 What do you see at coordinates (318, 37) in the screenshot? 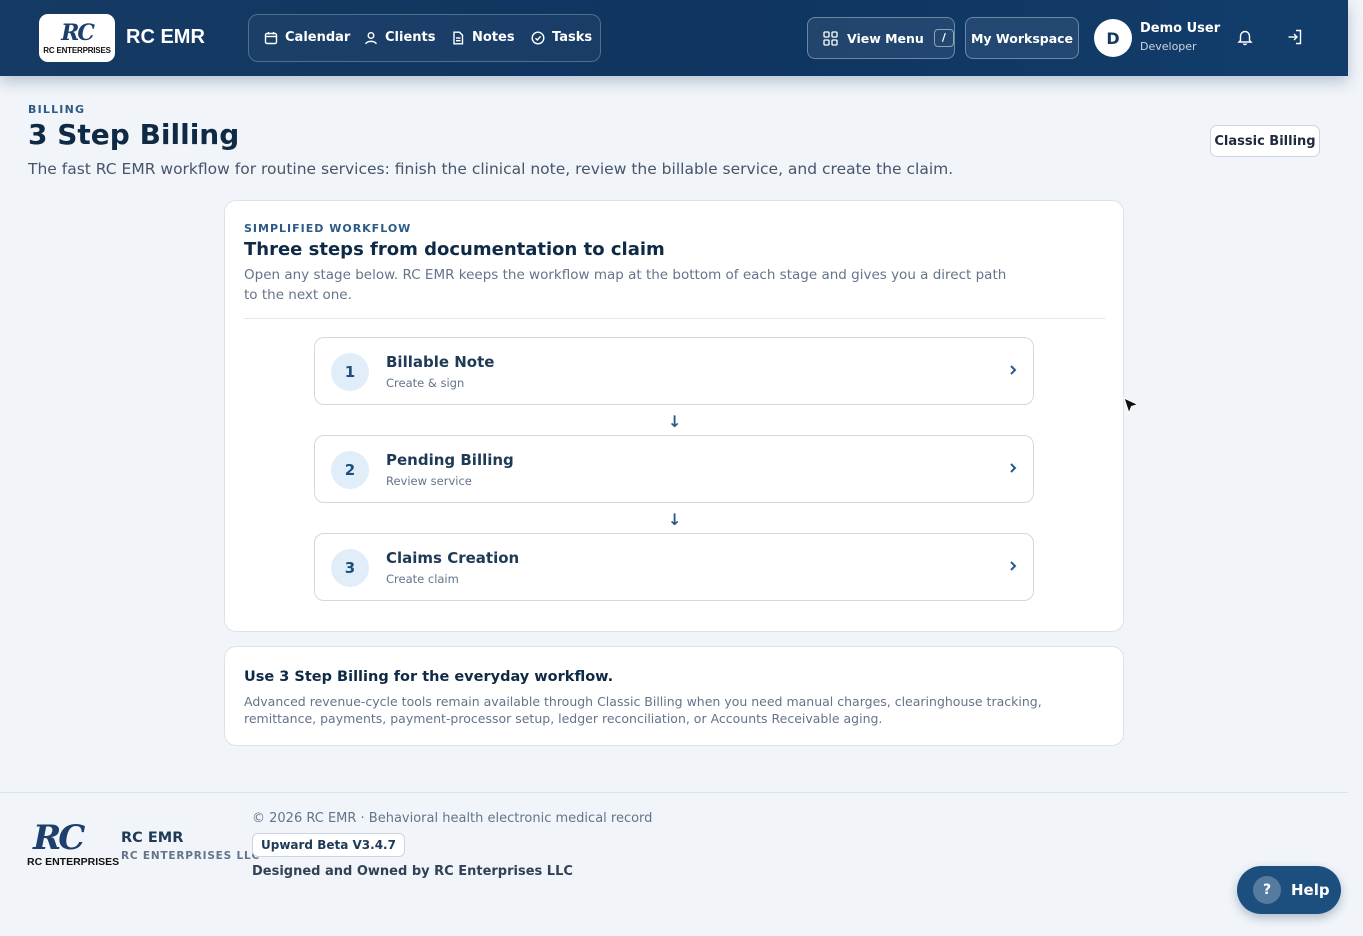
I see `nav-calendar-label: Calendar` at bounding box center [318, 37].